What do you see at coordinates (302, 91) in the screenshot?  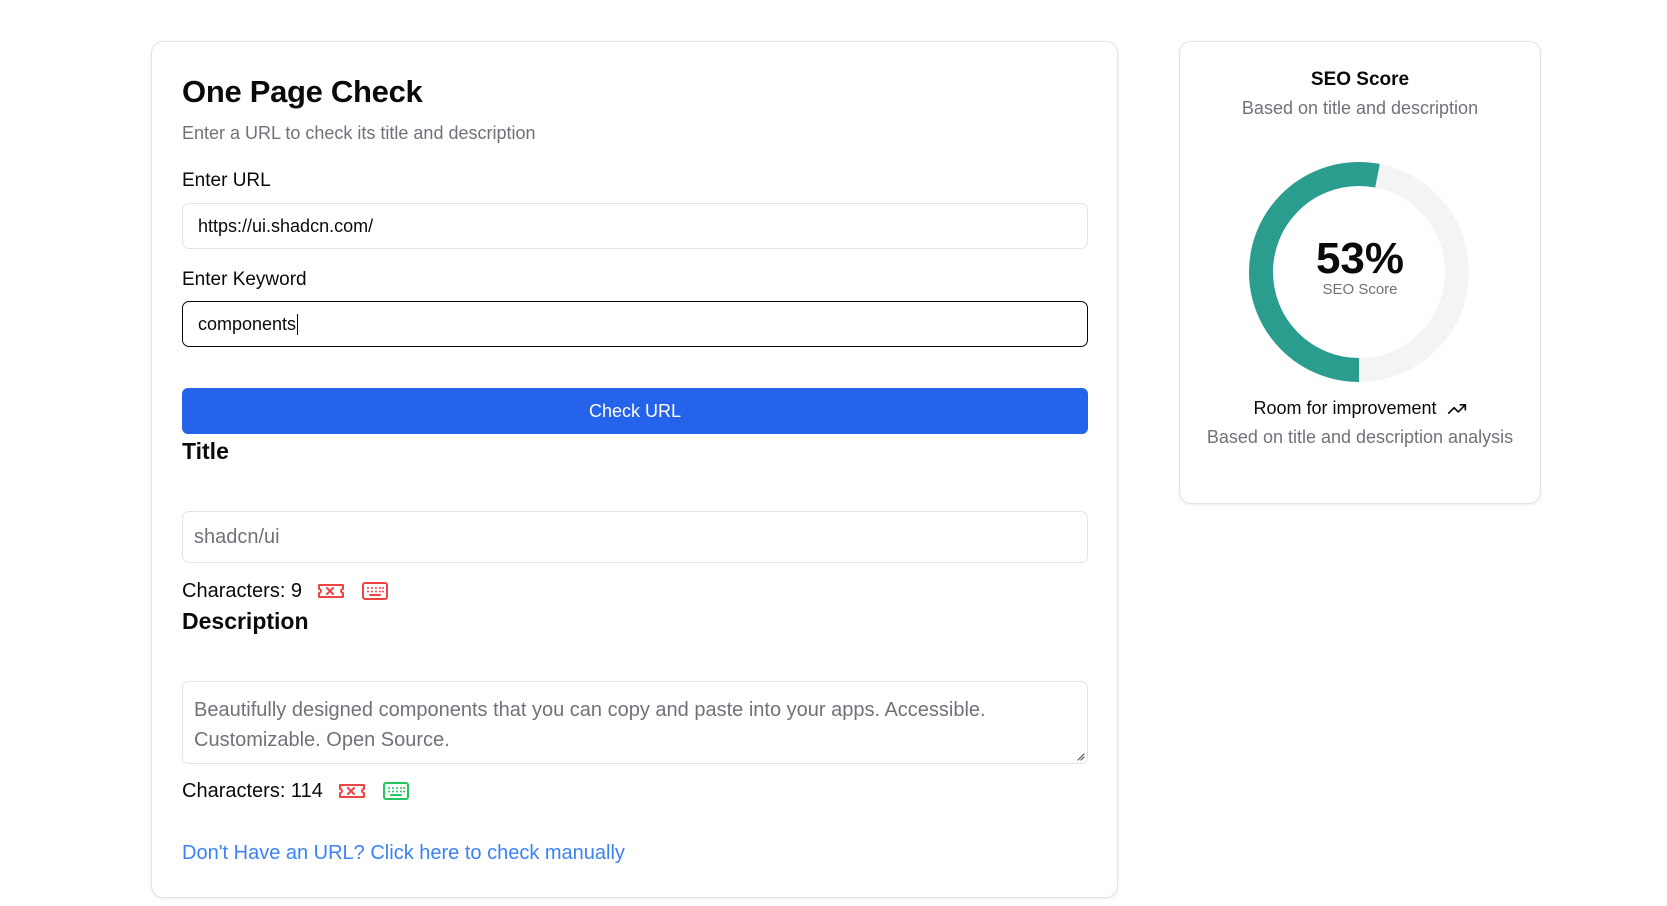 I see `page-title: One Page Check` at bounding box center [302, 91].